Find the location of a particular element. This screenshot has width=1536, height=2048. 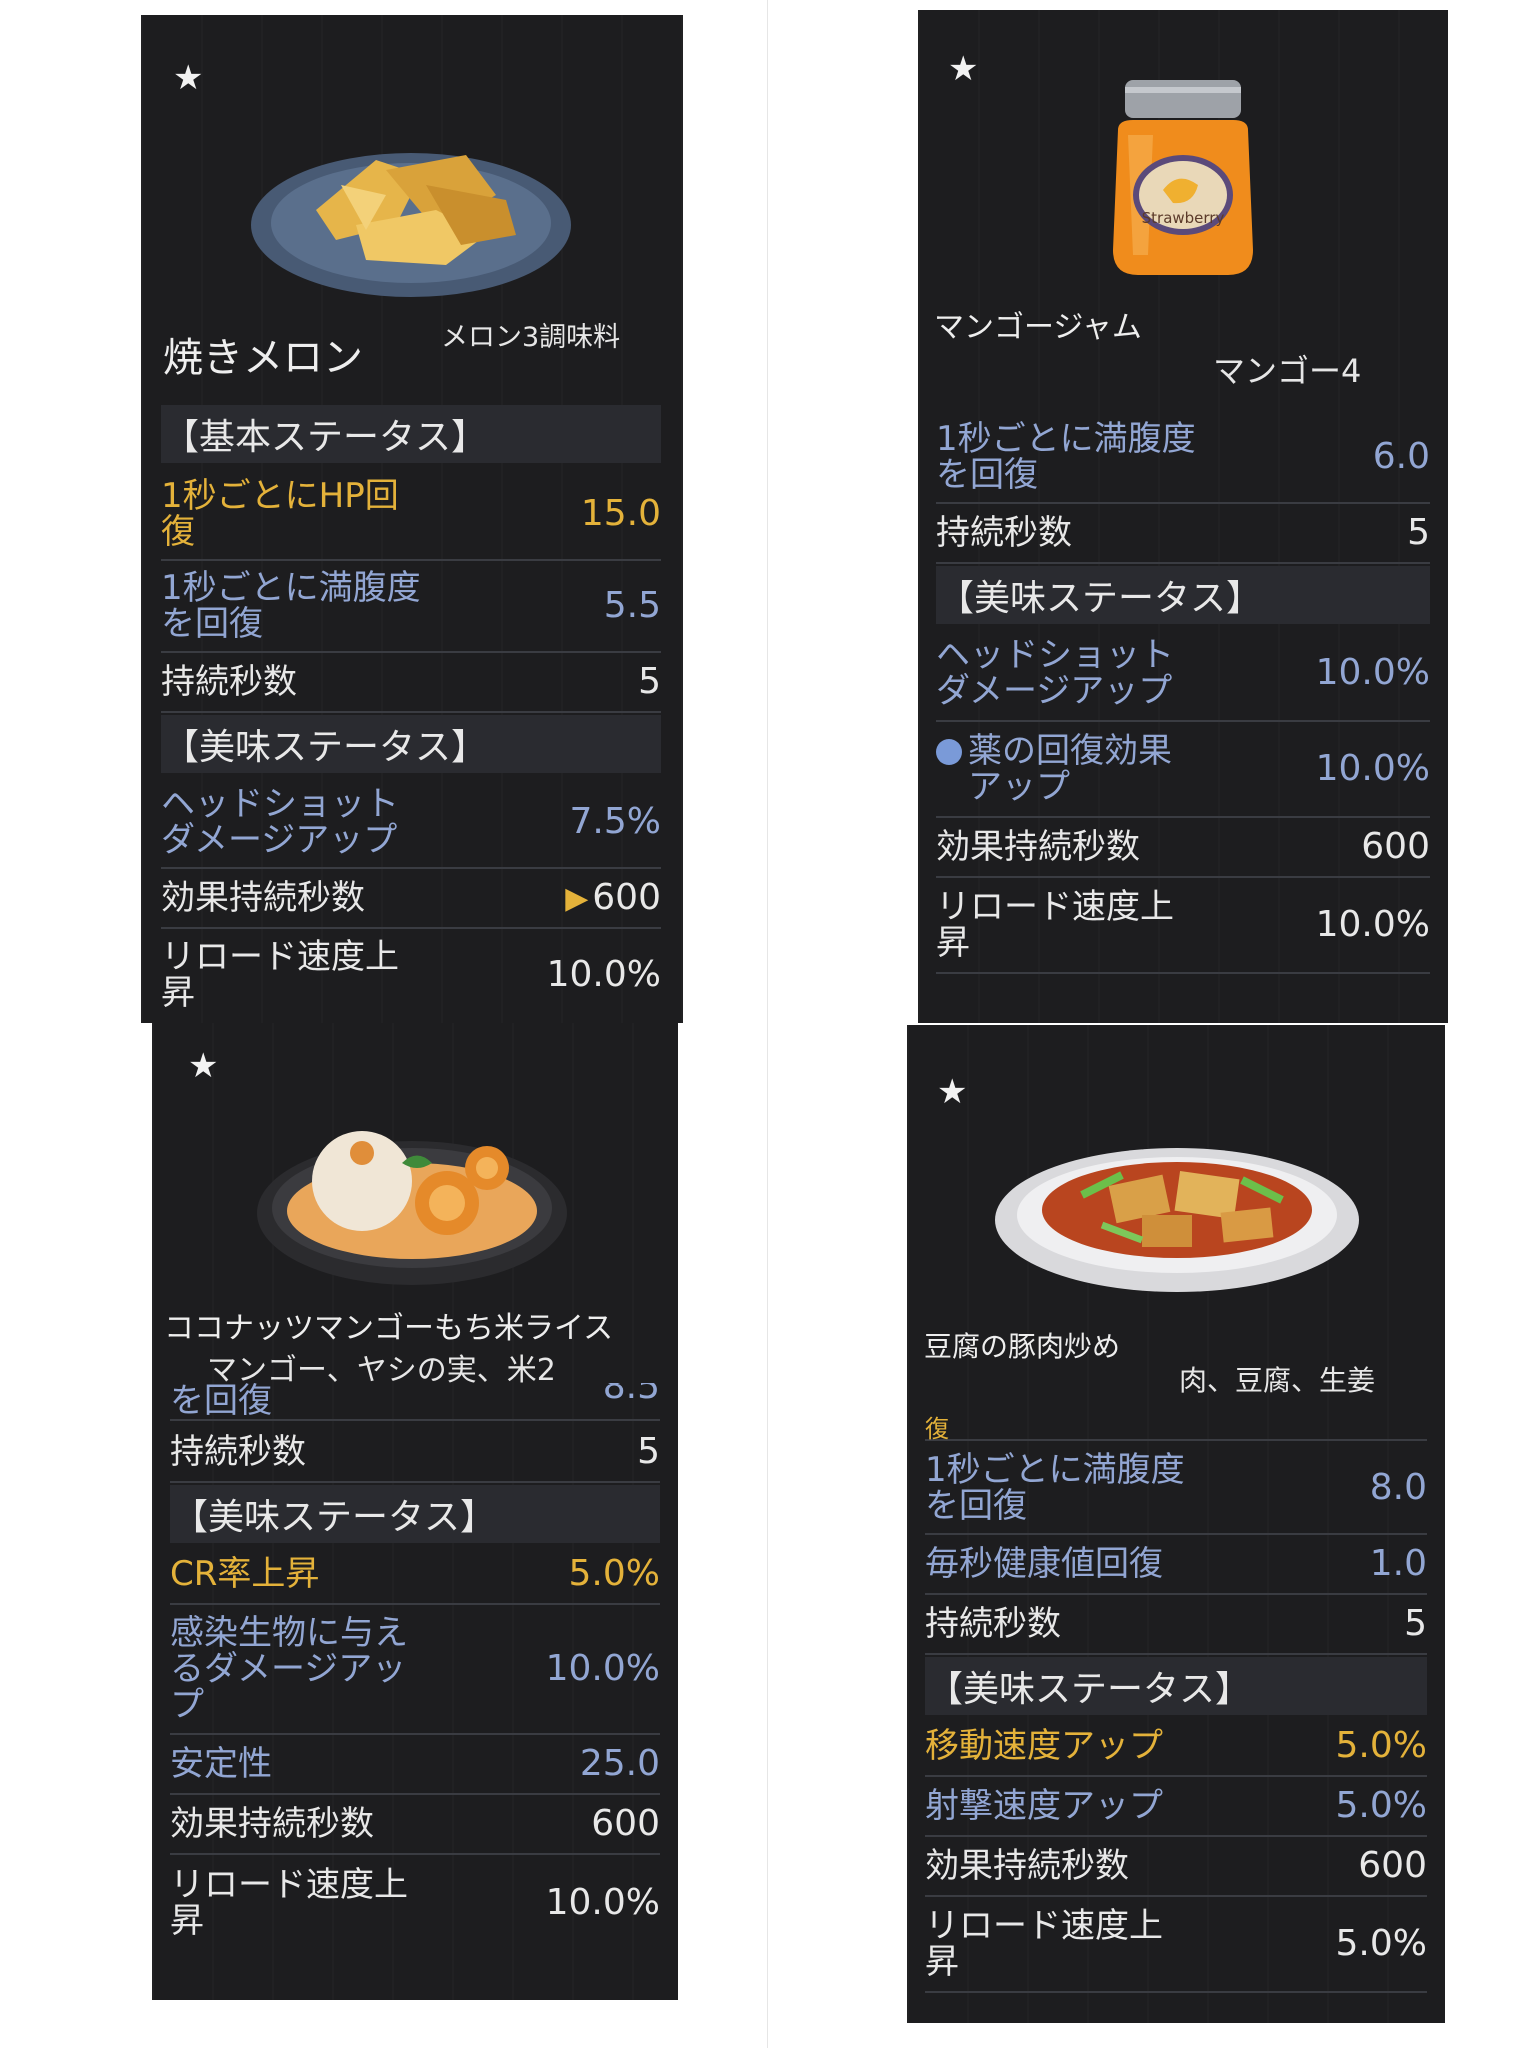

stat-value: 1.0 is located at coordinates (1398, 1563).